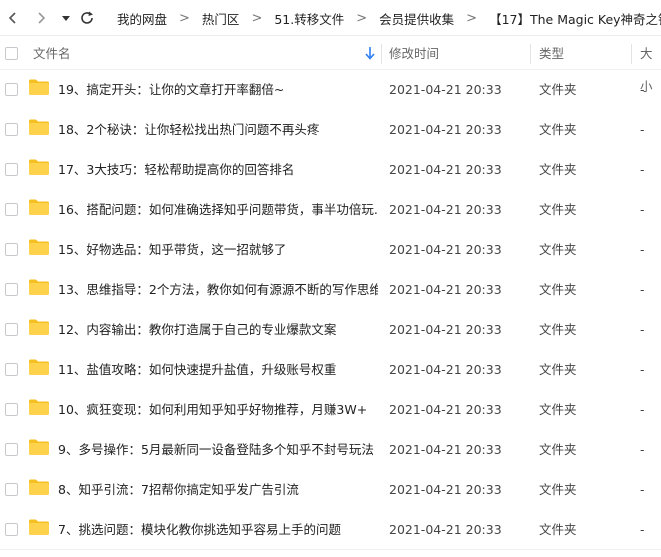 Image resolution: width=661 pixels, height=557 pixels. I want to click on select-all-checkbox, so click(11, 53).